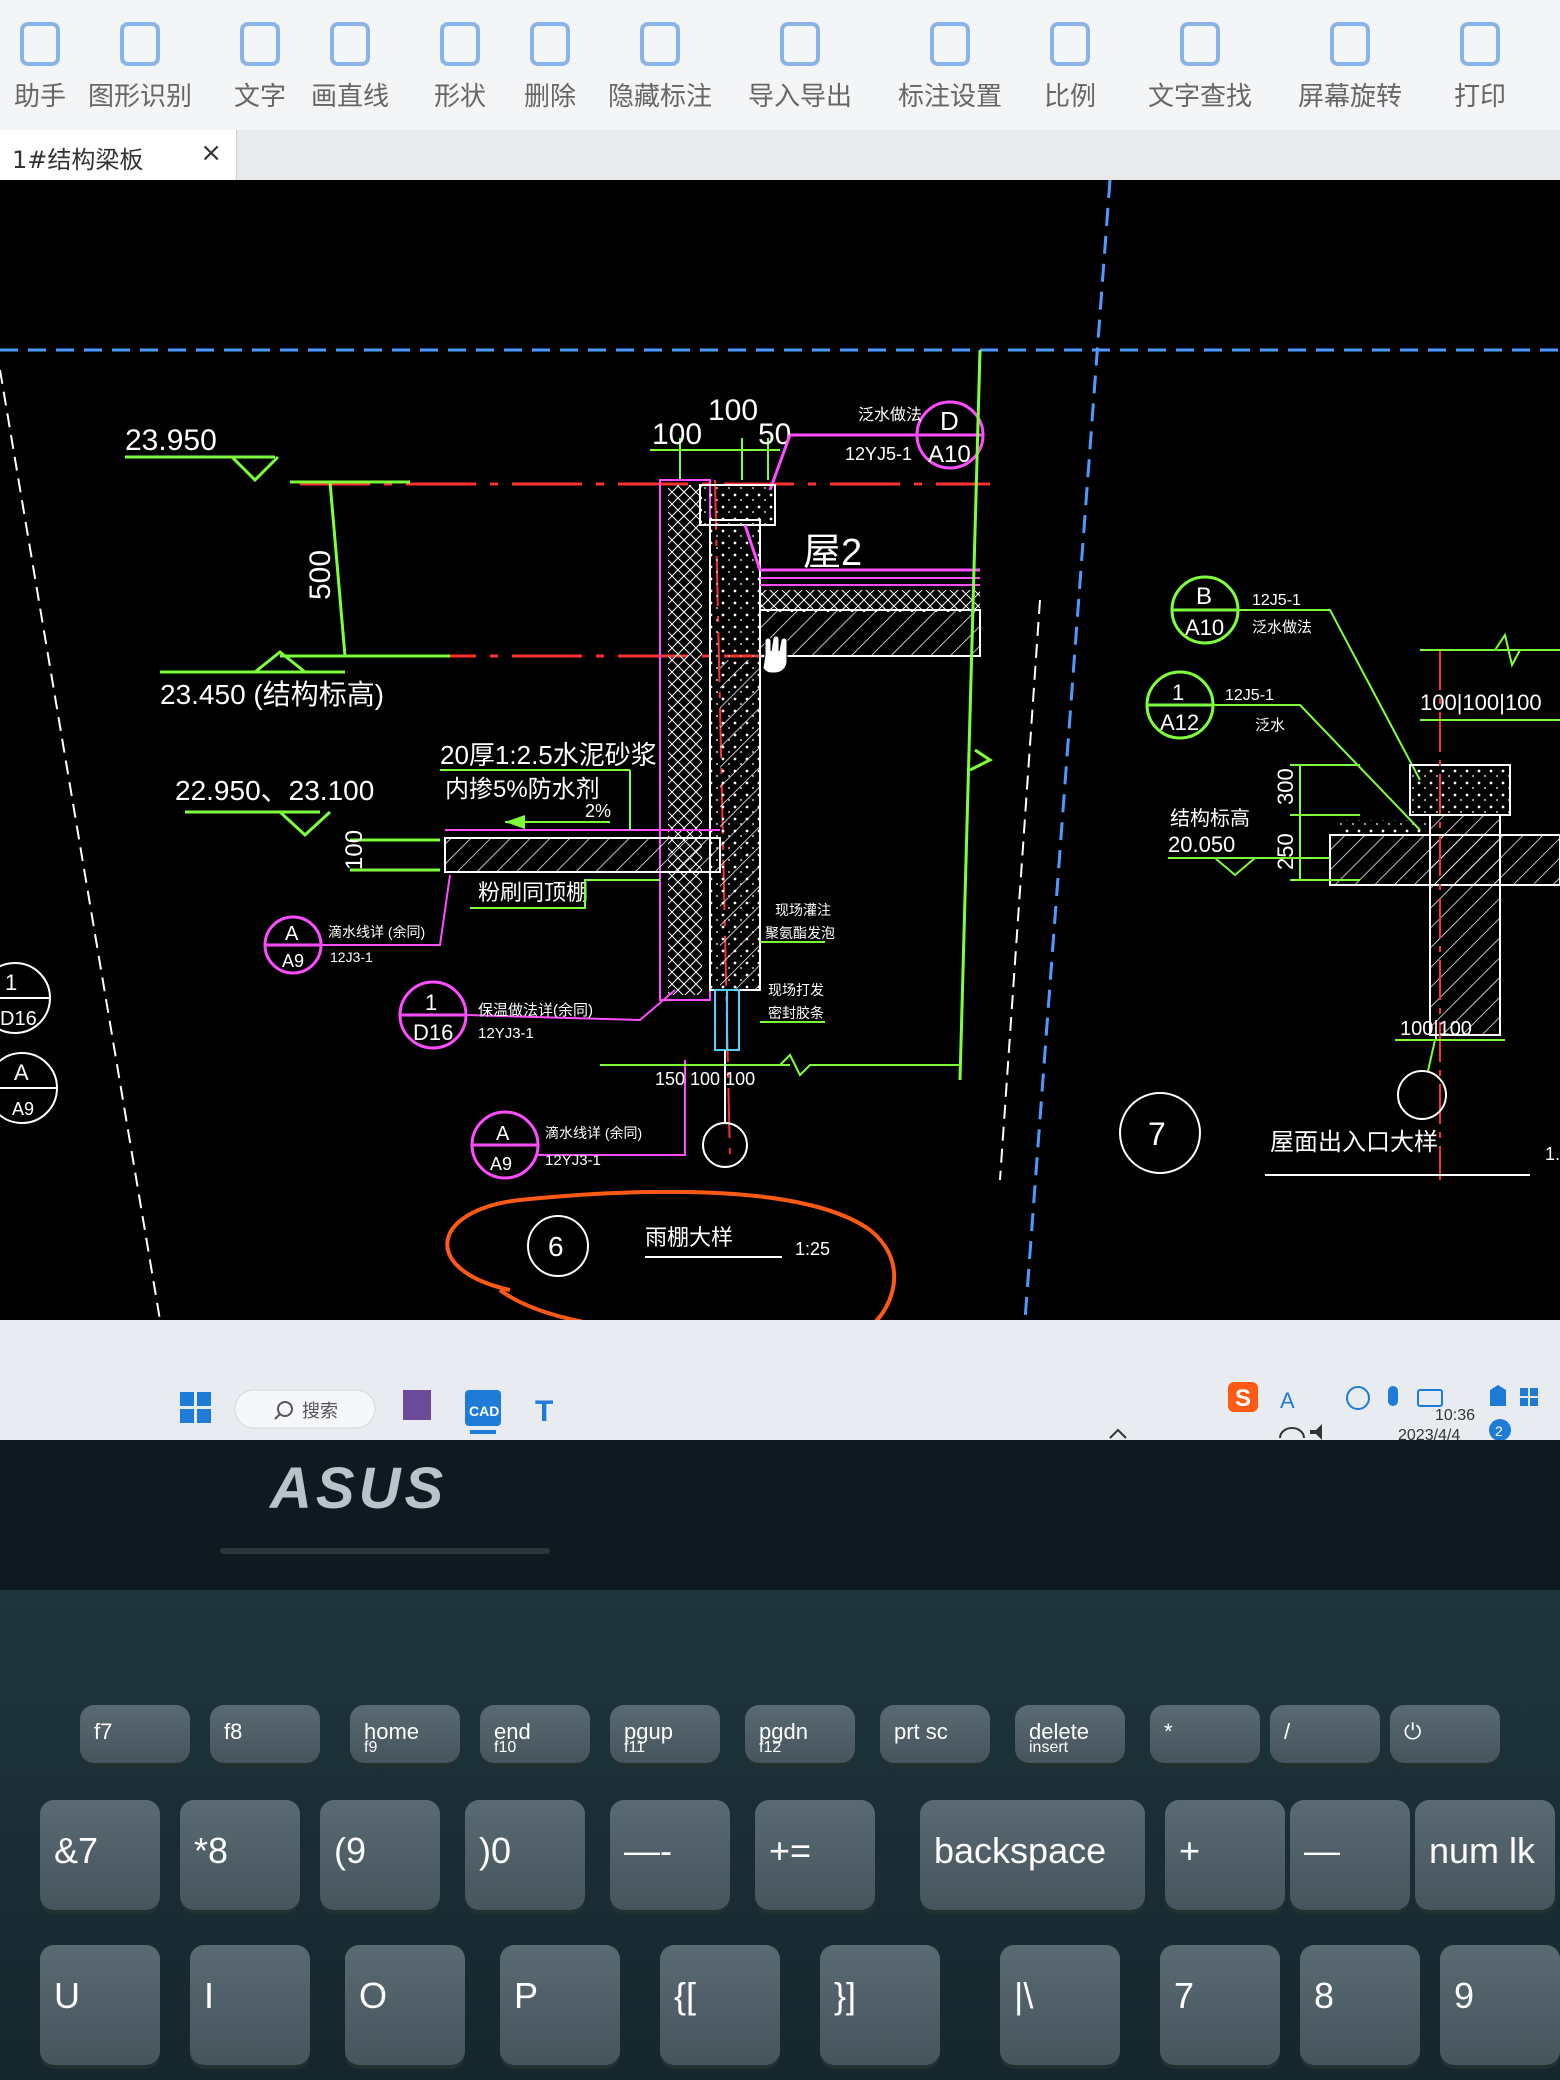  Describe the element at coordinates (305, 680) in the screenshot. I see `elevation-structural-mark: 23.450 (结构标高)` at that location.